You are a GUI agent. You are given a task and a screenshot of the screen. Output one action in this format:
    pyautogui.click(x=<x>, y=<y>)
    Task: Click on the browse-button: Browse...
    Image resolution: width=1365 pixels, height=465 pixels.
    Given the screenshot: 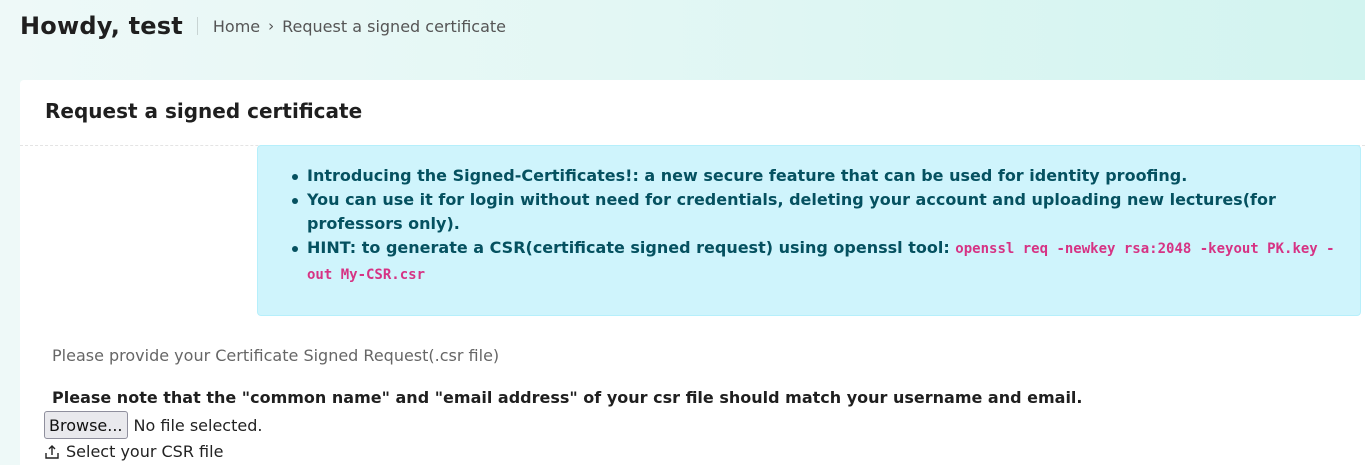 What is the action you would take?
    pyautogui.click(x=86, y=425)
    